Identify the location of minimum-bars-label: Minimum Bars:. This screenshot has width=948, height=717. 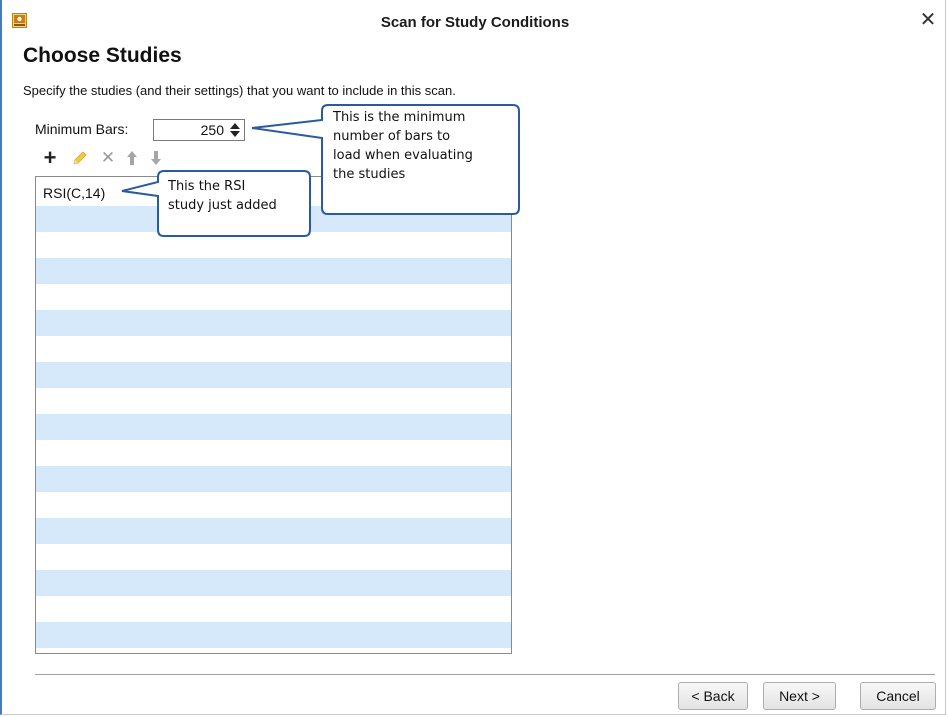
(82, 129).